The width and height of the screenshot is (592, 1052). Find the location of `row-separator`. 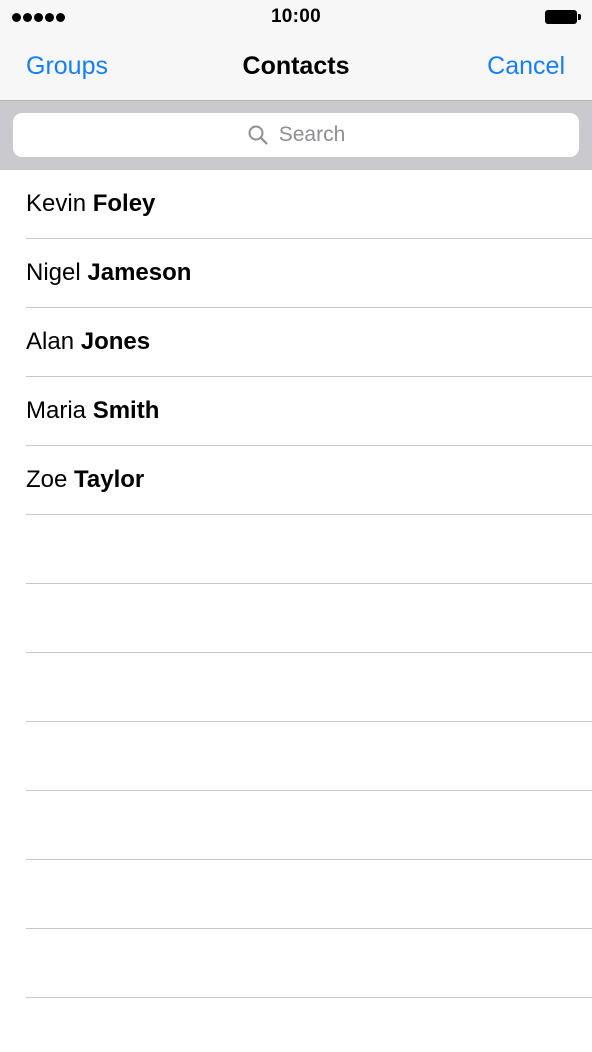

row-separator is located at coordinates (309, 997).